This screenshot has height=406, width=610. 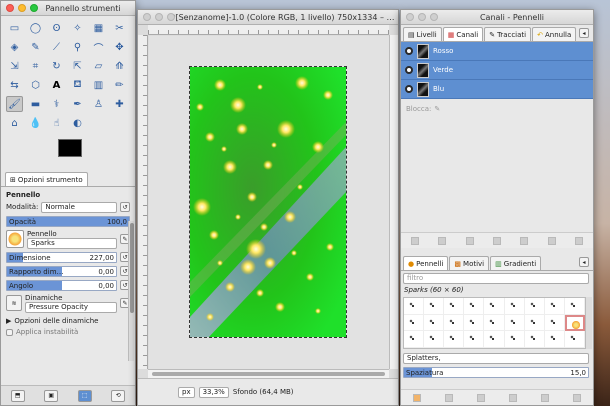 What do you see at coordinates (119, 104) in the screenshot?
I see `heal-icon: ✚` at bounding box center [119, 104].